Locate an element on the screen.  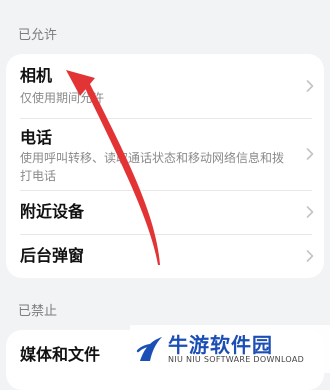
watermark: 牛游软件园 NIU NIU SOFTWARE DOWNLOAD is located at coordinates (230, 349).